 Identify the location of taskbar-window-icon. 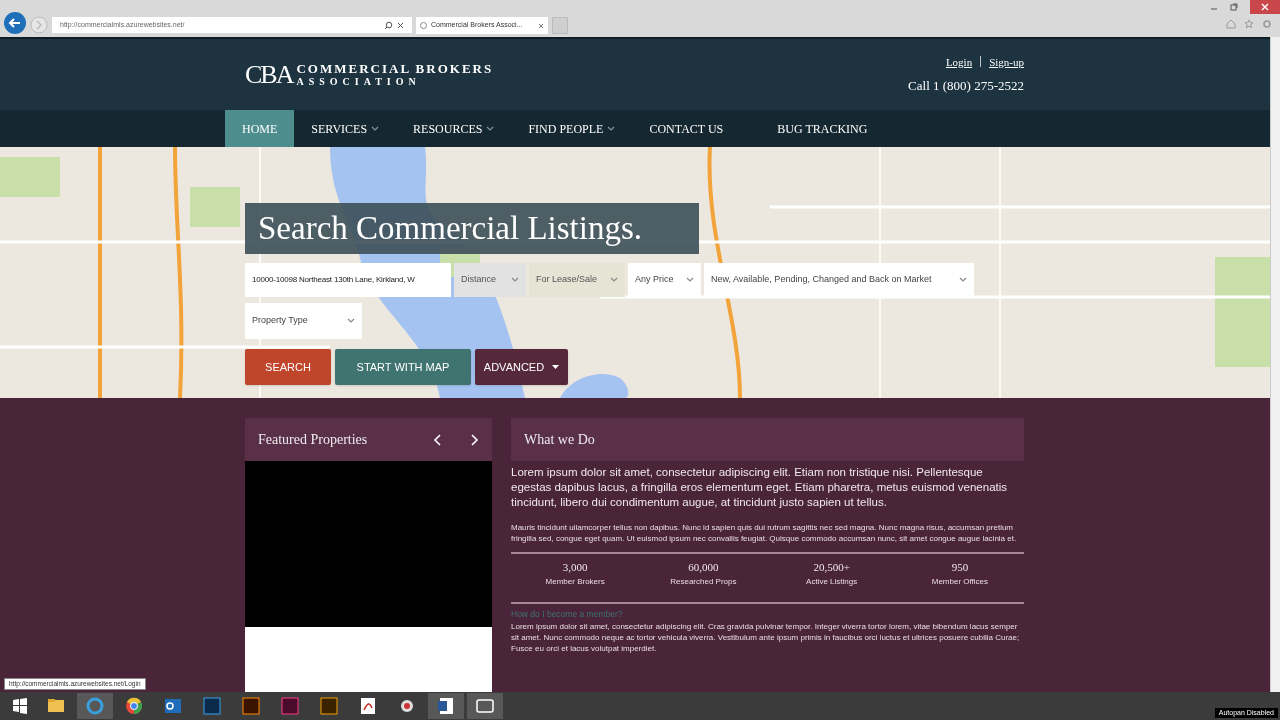
(485, 706).